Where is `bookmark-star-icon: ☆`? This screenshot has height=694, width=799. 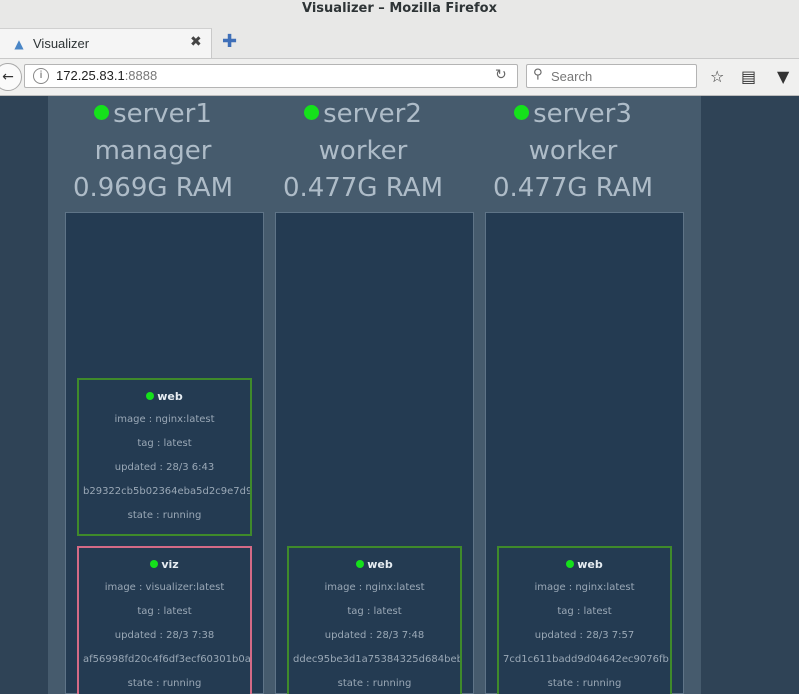
bookmark-star-icon: ☆ is located at coordinates (717, 76).